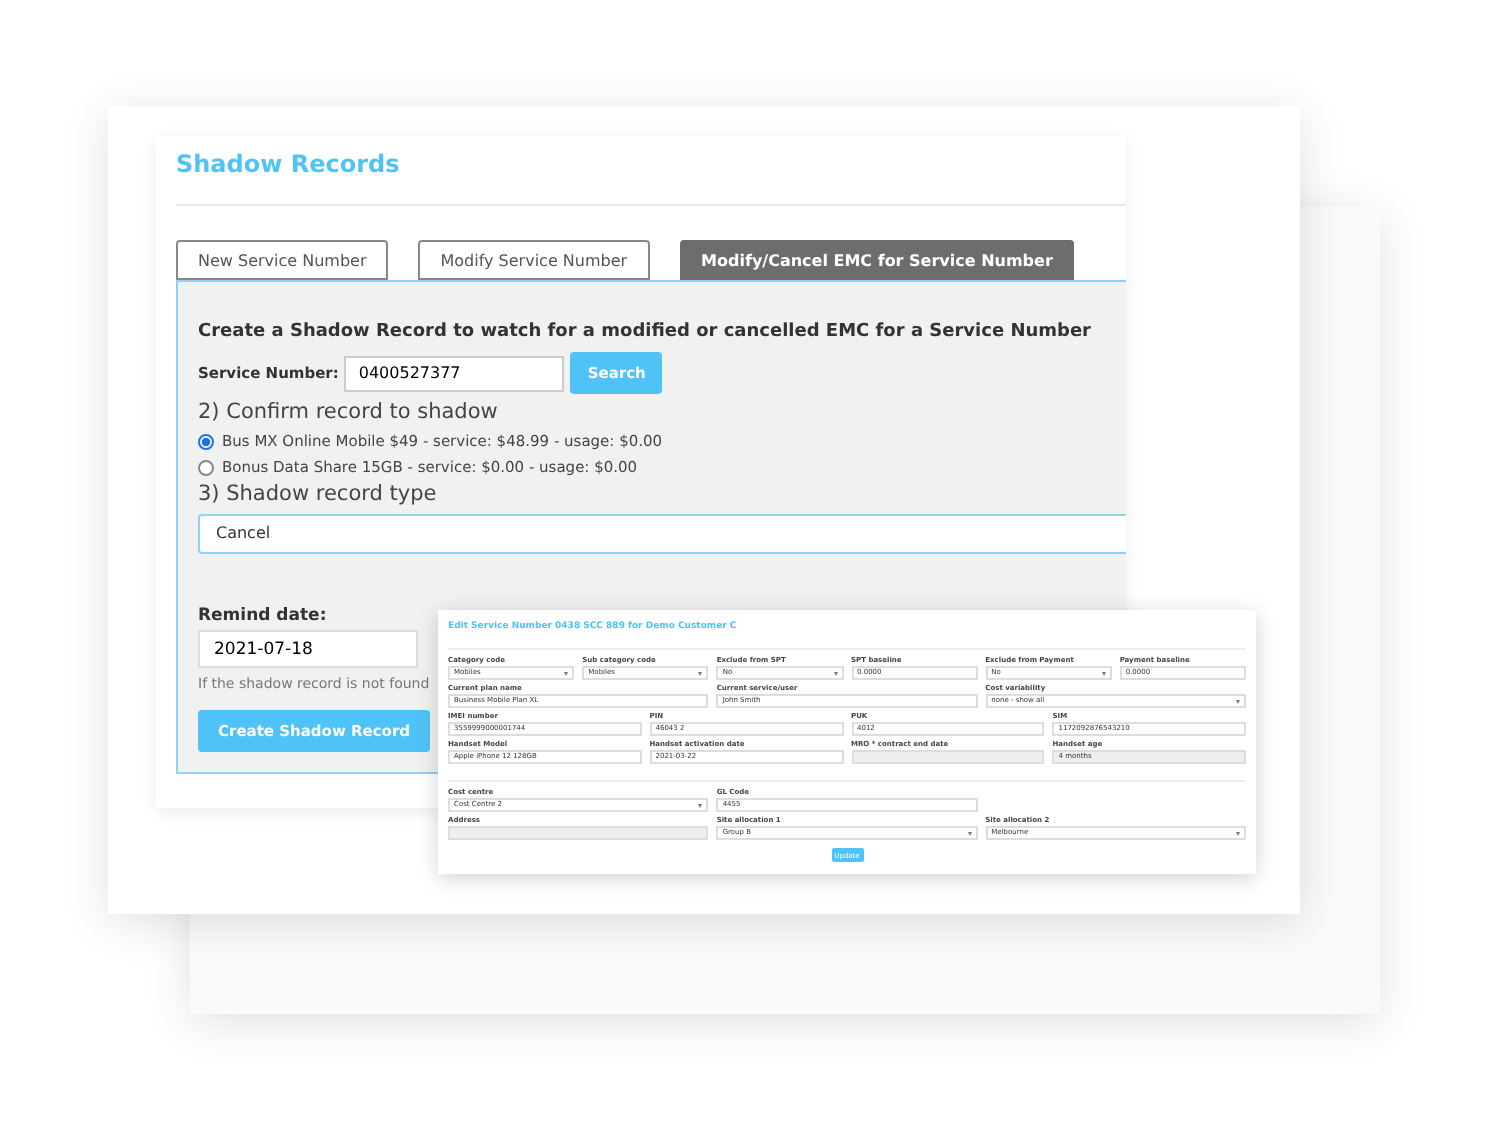  I want to click on section-heading: 3) Shadow record type, so click(318, 494).